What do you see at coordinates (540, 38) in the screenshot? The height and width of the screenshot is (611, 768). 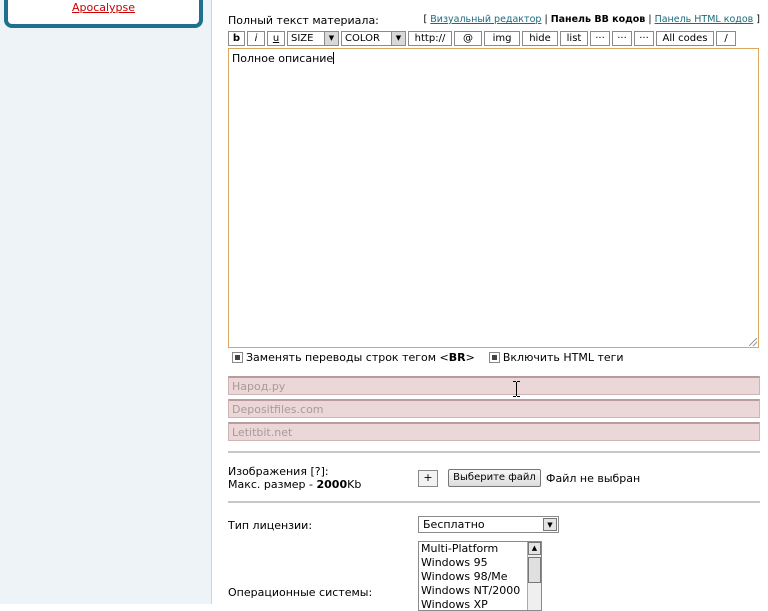 I see `hide-button: hide` at bounding box center [540, 38].